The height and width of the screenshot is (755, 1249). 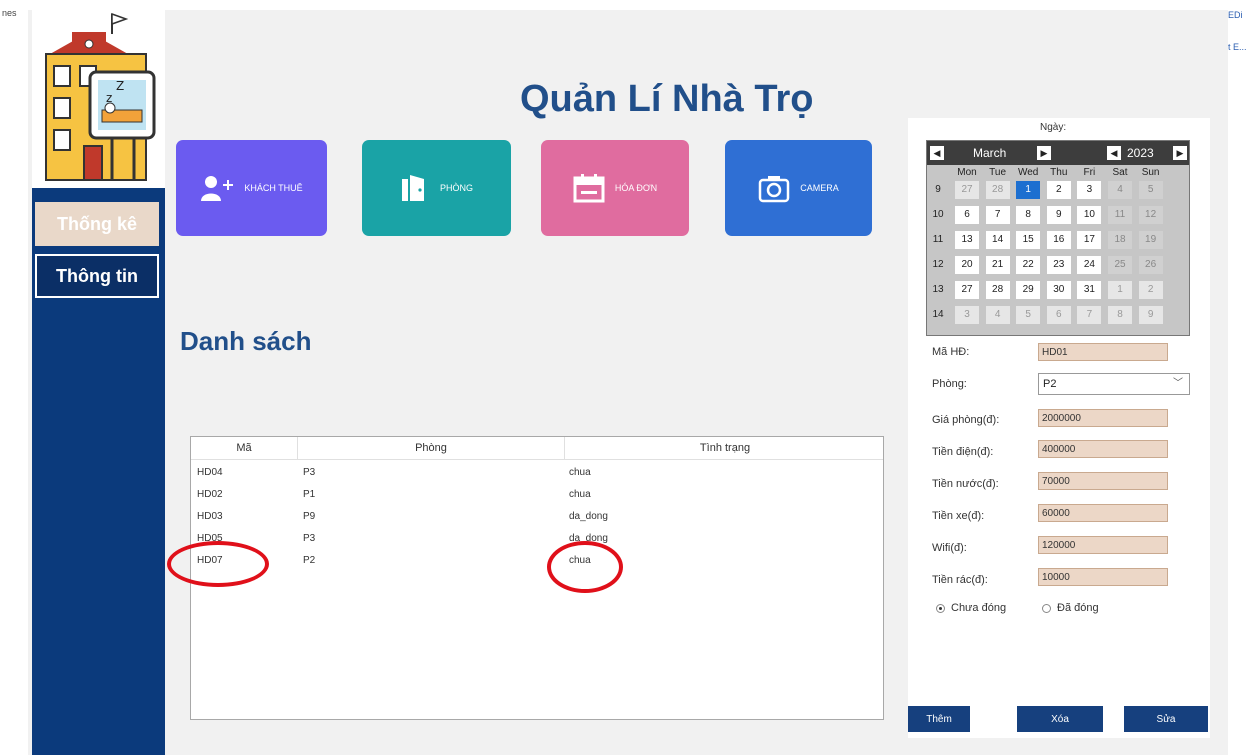 What do you see at coordinates (963, 452) in the screenshot?
I see `label-electricity: Tiền điện(đ):` at bounding box center [963, 452].